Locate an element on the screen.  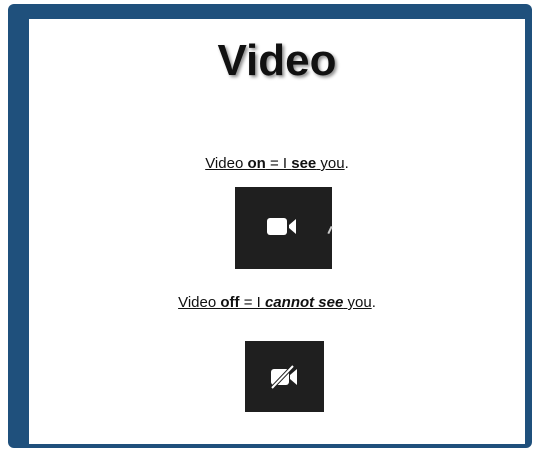
video-camera-icon is located at coordinates (281, 226).